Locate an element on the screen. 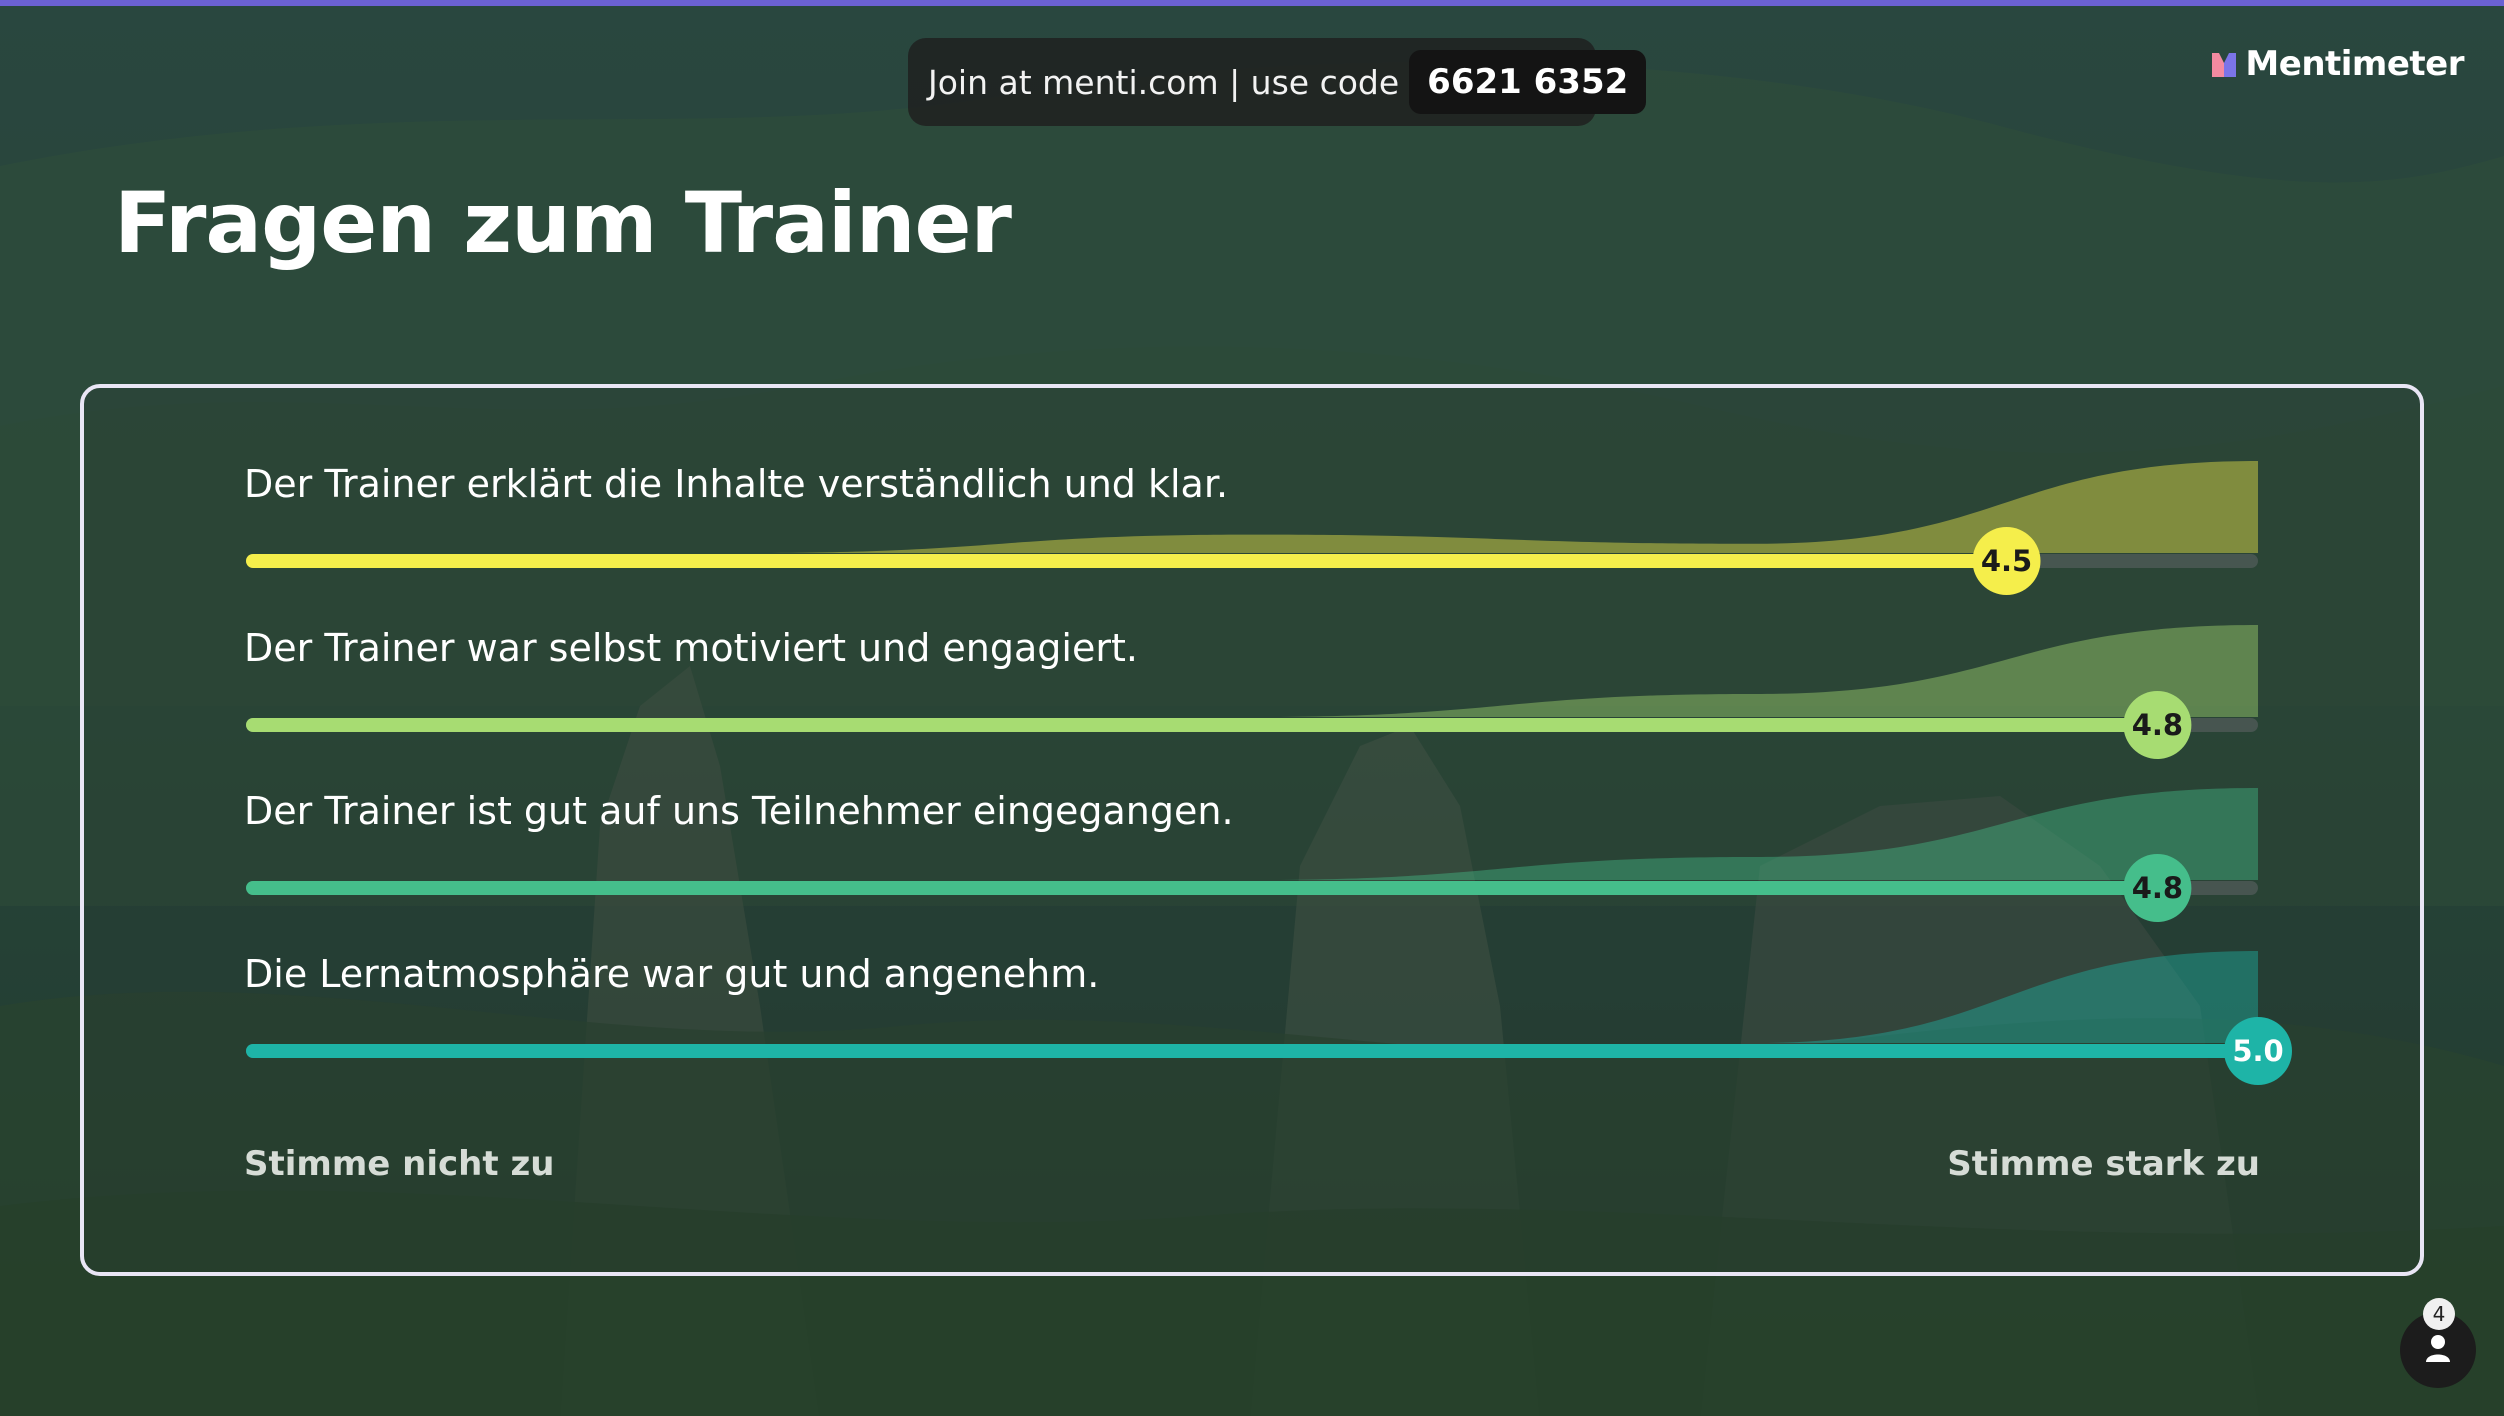 This screenshot has width=2504, height=1416. value-label: 4.5 is located at coordinates (2006, 561).